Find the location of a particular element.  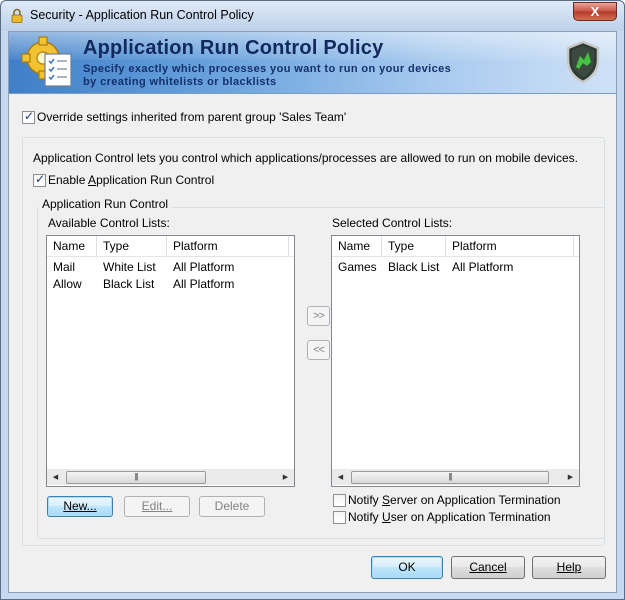

run-control-group-label: Application Run Control is located at coordinates (105, 204).